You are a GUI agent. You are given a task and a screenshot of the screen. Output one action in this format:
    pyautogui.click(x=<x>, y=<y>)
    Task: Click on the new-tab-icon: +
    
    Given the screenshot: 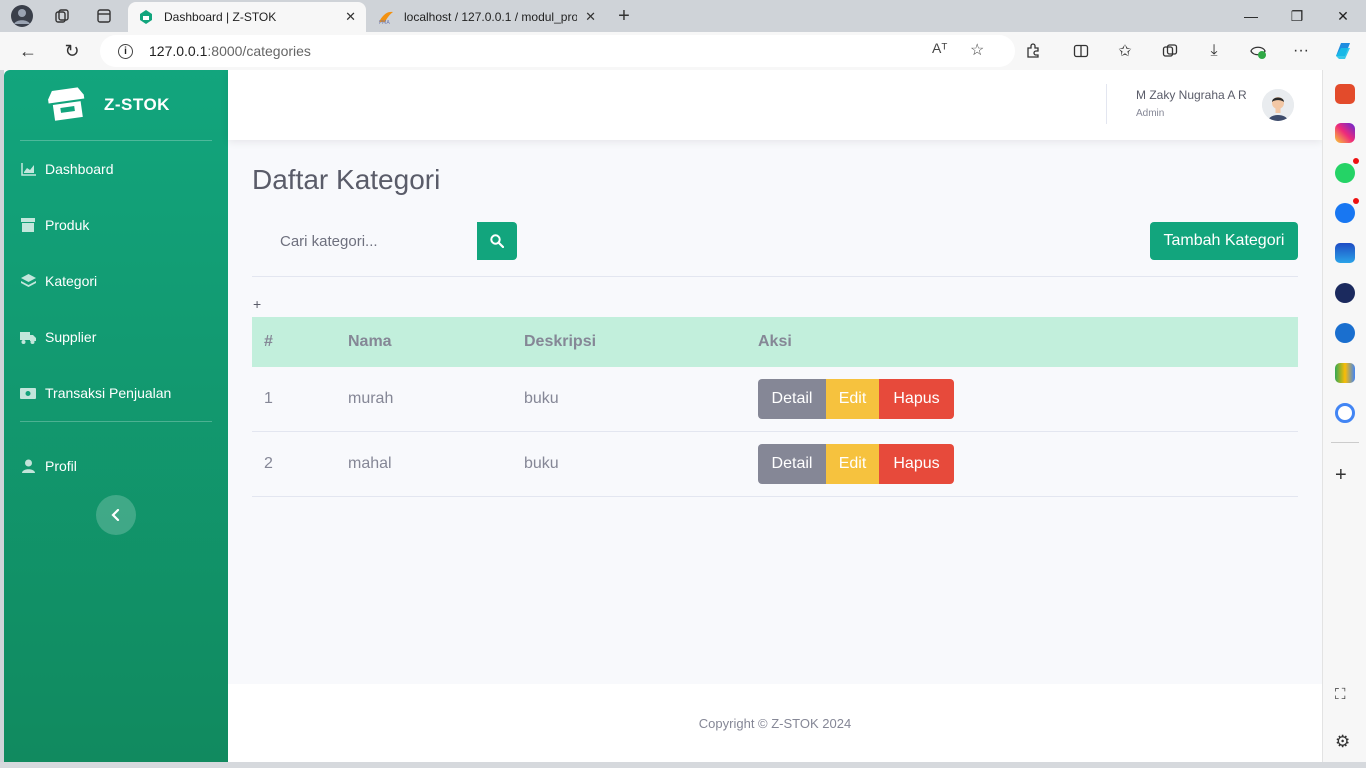 What is the action you would take?
    pyautogui.click(x=624, y=16)
    